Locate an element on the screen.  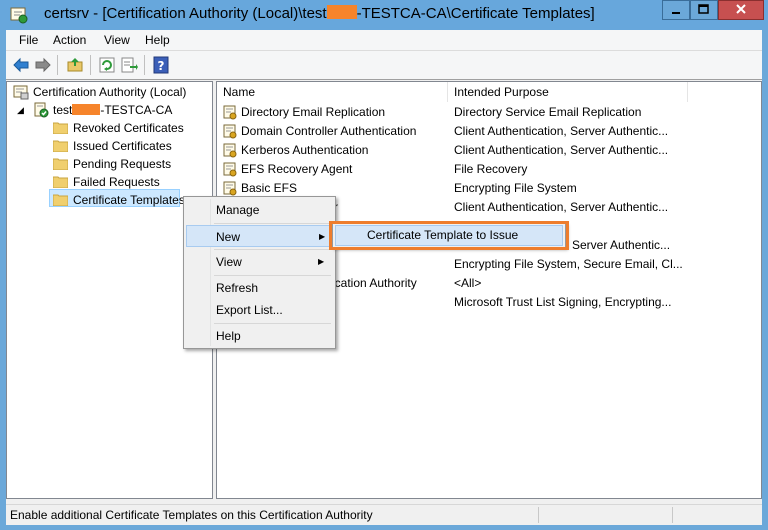
title-part-2: -TESTCA-CA\Certificate Templates] is located at coordinates (475, 13).